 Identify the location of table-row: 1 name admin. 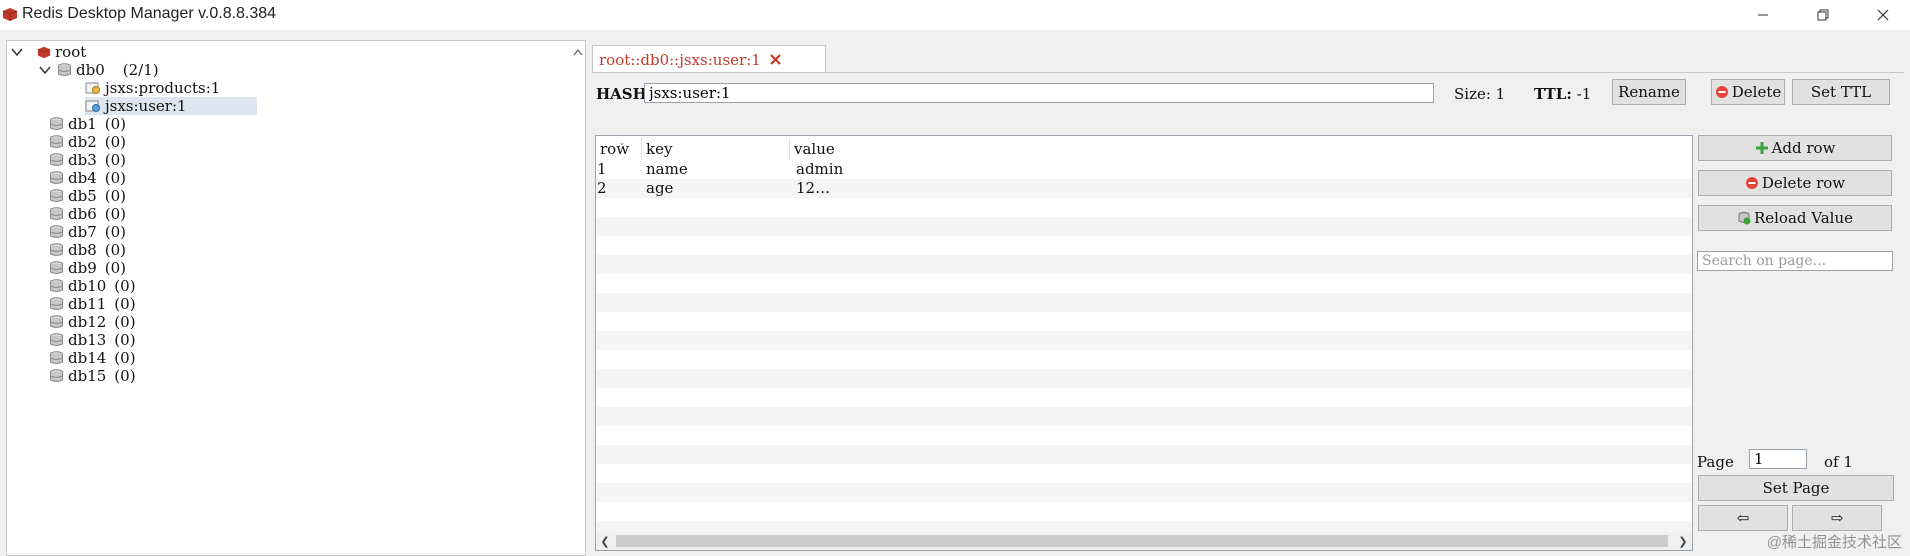
(1144, 169).